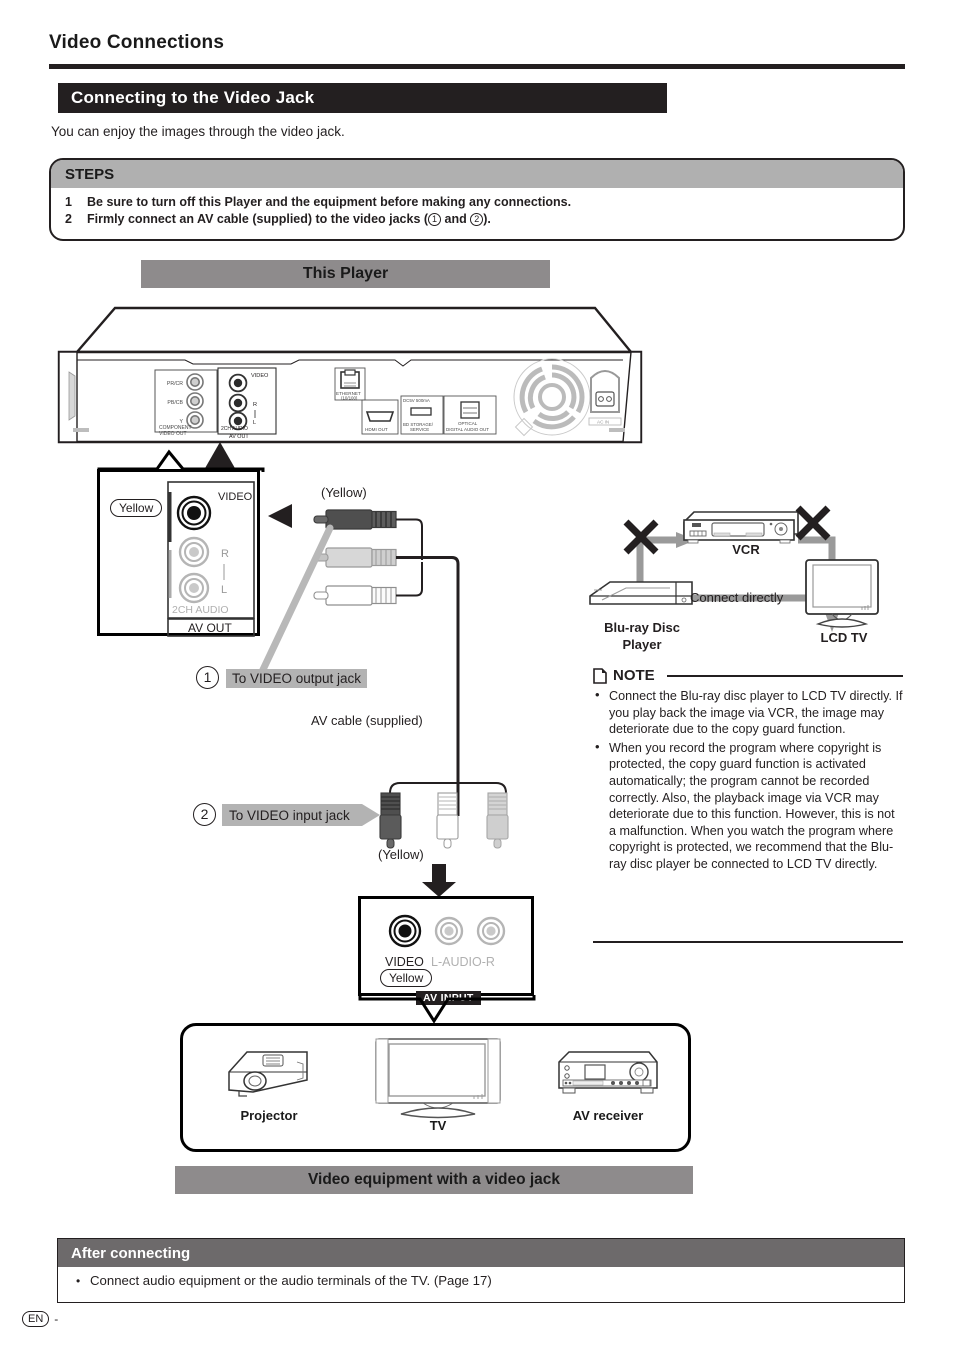 This screenshot has width=954, height=1354. Describe the element at coordinates (207, 677) in the screenshot. I see `callout-circle-1: 1` at that location.